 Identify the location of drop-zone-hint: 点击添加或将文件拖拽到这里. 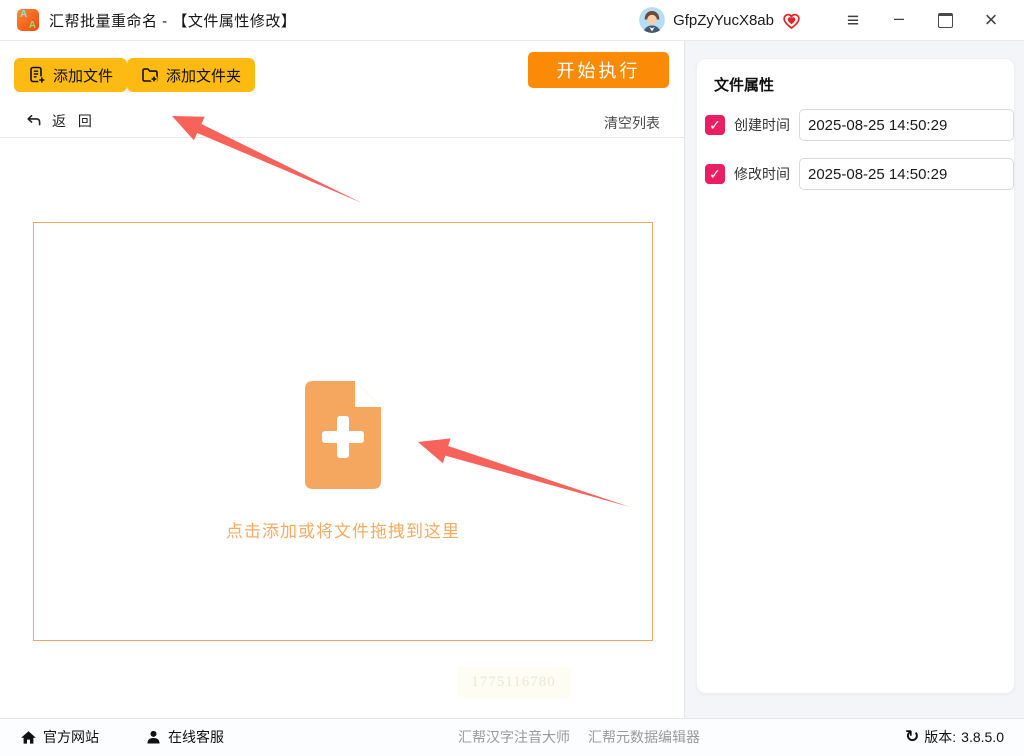
(343, 531).